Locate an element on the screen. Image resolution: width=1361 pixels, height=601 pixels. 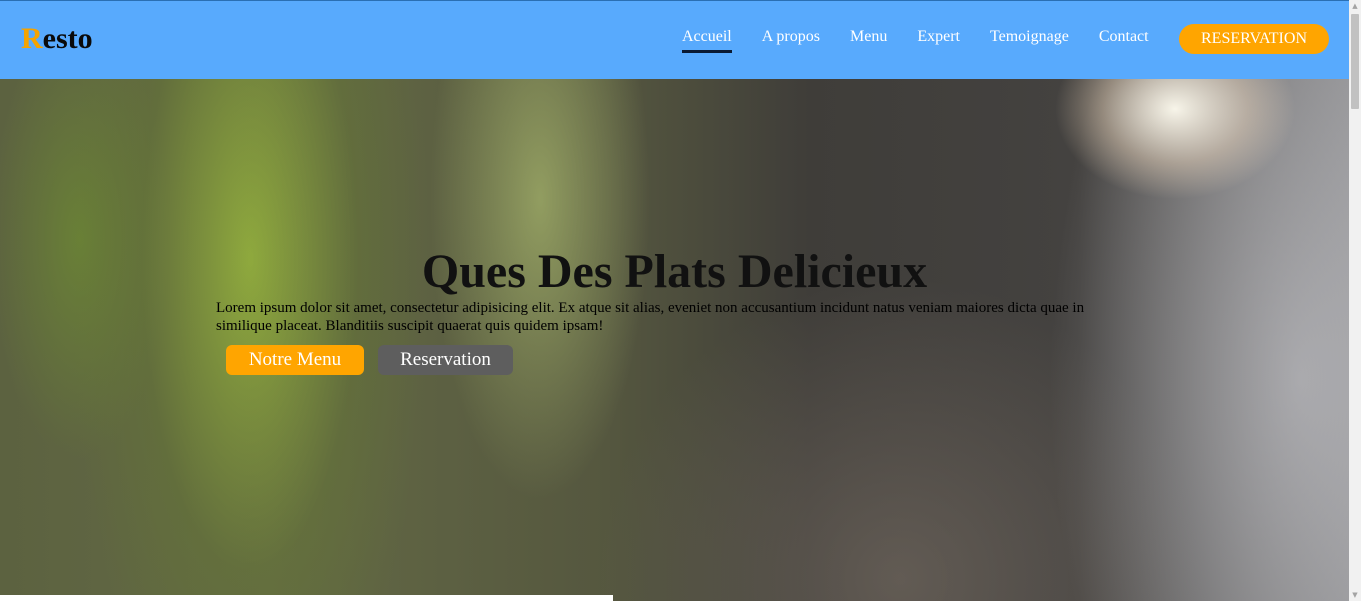
nav-link-a-propos: A propos is located at coordinates (791, 39).